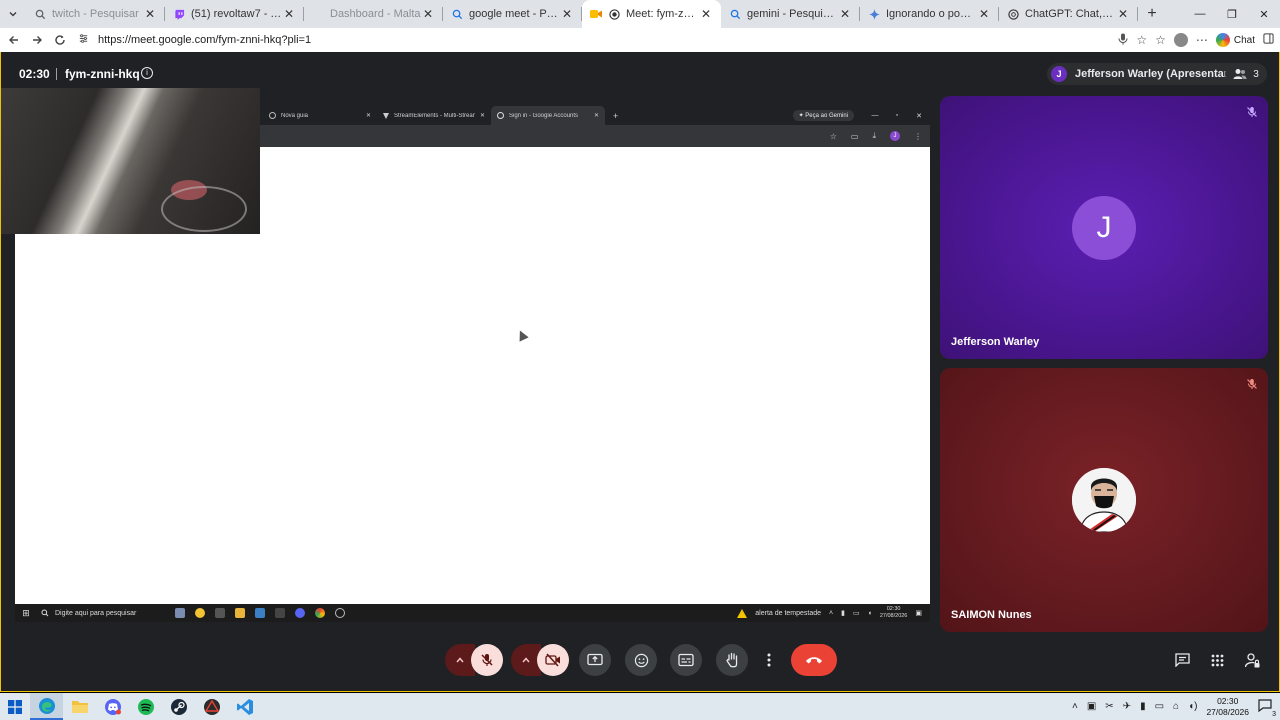 This screenshot has width=1280, height=720. I want to click on more-vertical-icon, so click(769, 660).